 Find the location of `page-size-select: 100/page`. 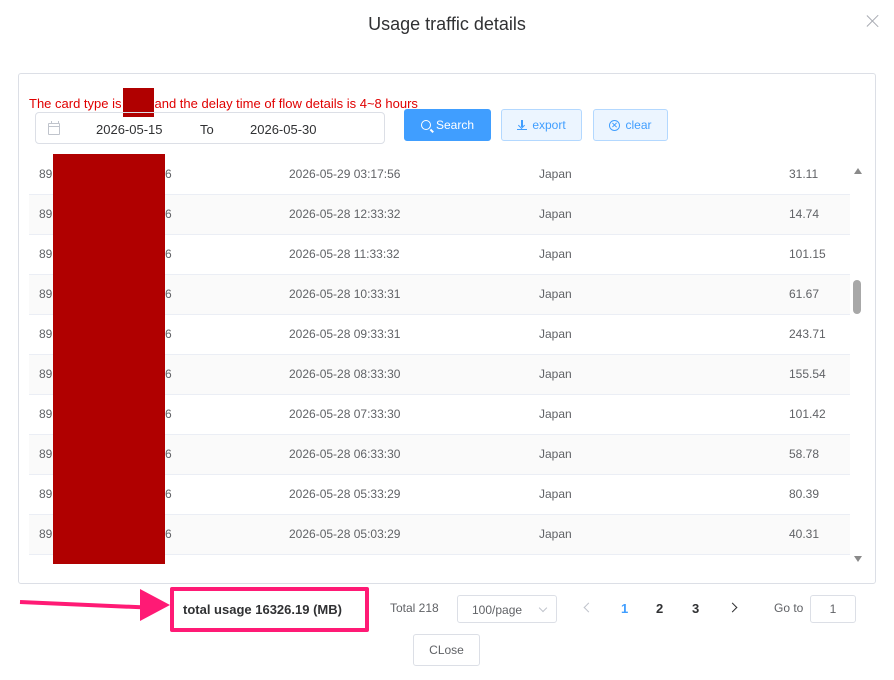

page-size-select: 100/page is located at coordinates (507, 609).